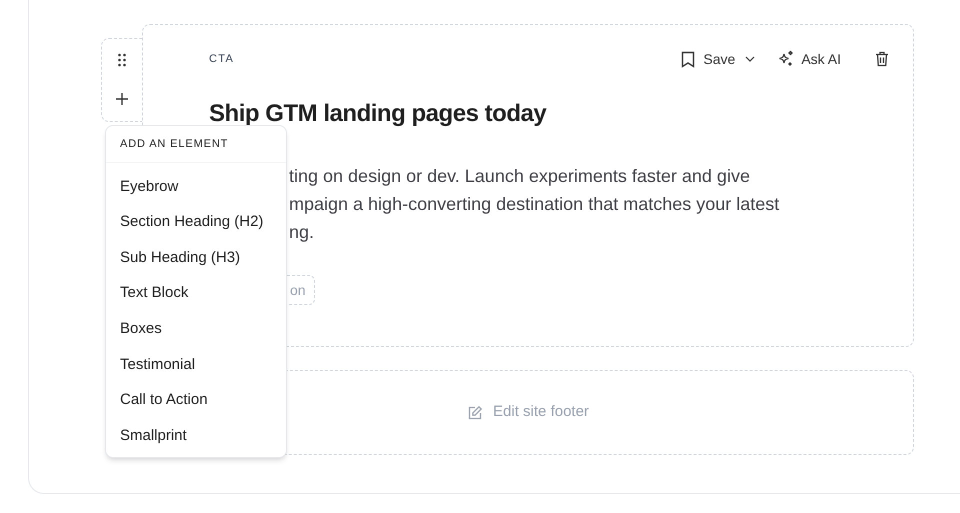  Describe the element at coordinates (718, 59) in the screenshot. I see `save-button: Save` at that location.